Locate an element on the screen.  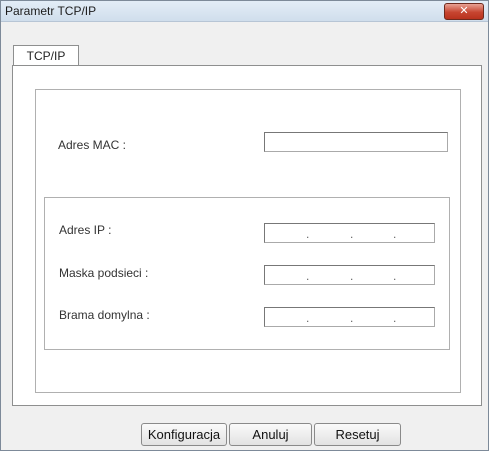
title-bar: Parametr TCP/IP ✕ is located at coordinates (244, 11).